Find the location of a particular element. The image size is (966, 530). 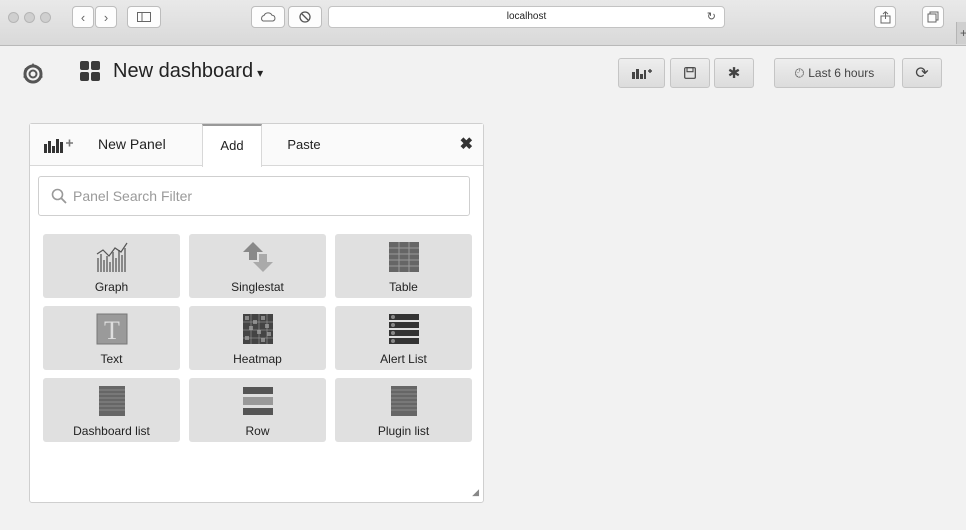

chevron-right-icon: › is located at coordinates (106, 17).